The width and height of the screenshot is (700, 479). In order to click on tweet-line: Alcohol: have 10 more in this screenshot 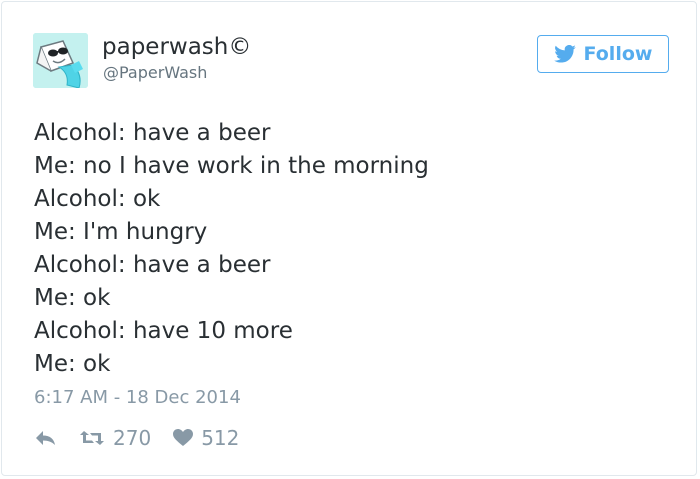, I will do `click(163, 331)`.